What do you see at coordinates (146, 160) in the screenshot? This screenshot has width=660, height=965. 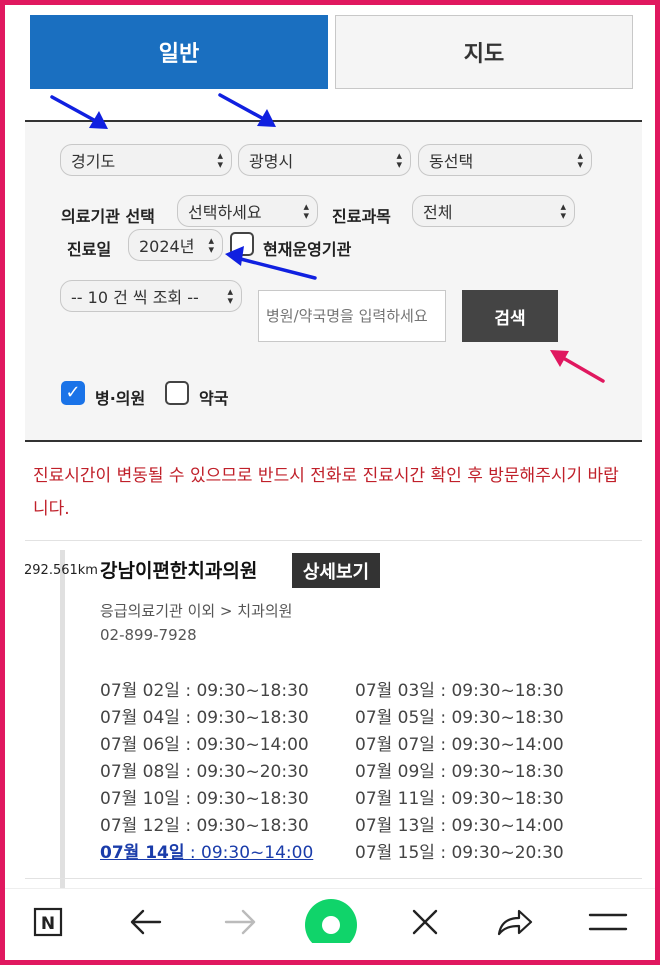 I see `province-select: 경기도 ▴ ▾` at bounding box center [146, 160].